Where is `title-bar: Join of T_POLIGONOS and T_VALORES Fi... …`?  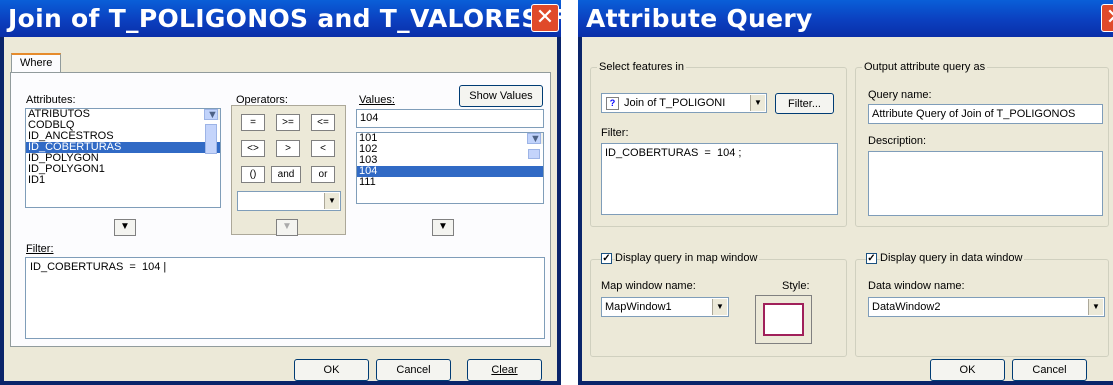 title-bar: Join of T_POLIGONOS and T_VALORES Fi... … is located at coordinates (302, 18).